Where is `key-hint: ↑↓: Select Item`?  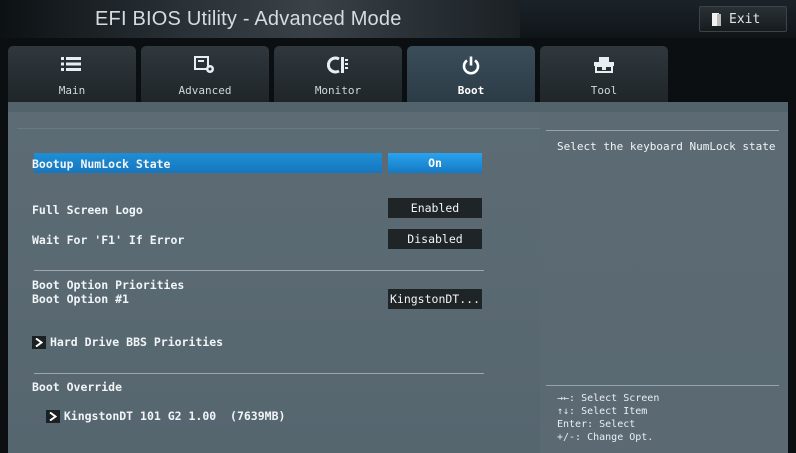
key-hint: ↑↓: Select Item is located at coordinates (602, 411).